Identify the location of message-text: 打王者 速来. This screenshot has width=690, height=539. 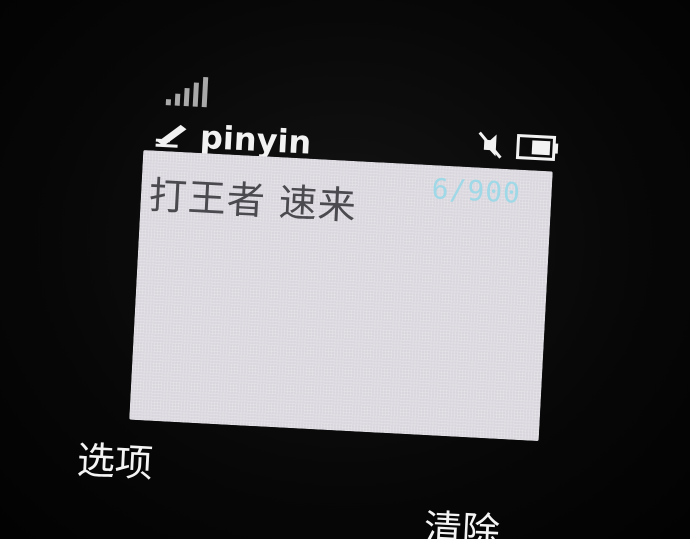
(252, 201).